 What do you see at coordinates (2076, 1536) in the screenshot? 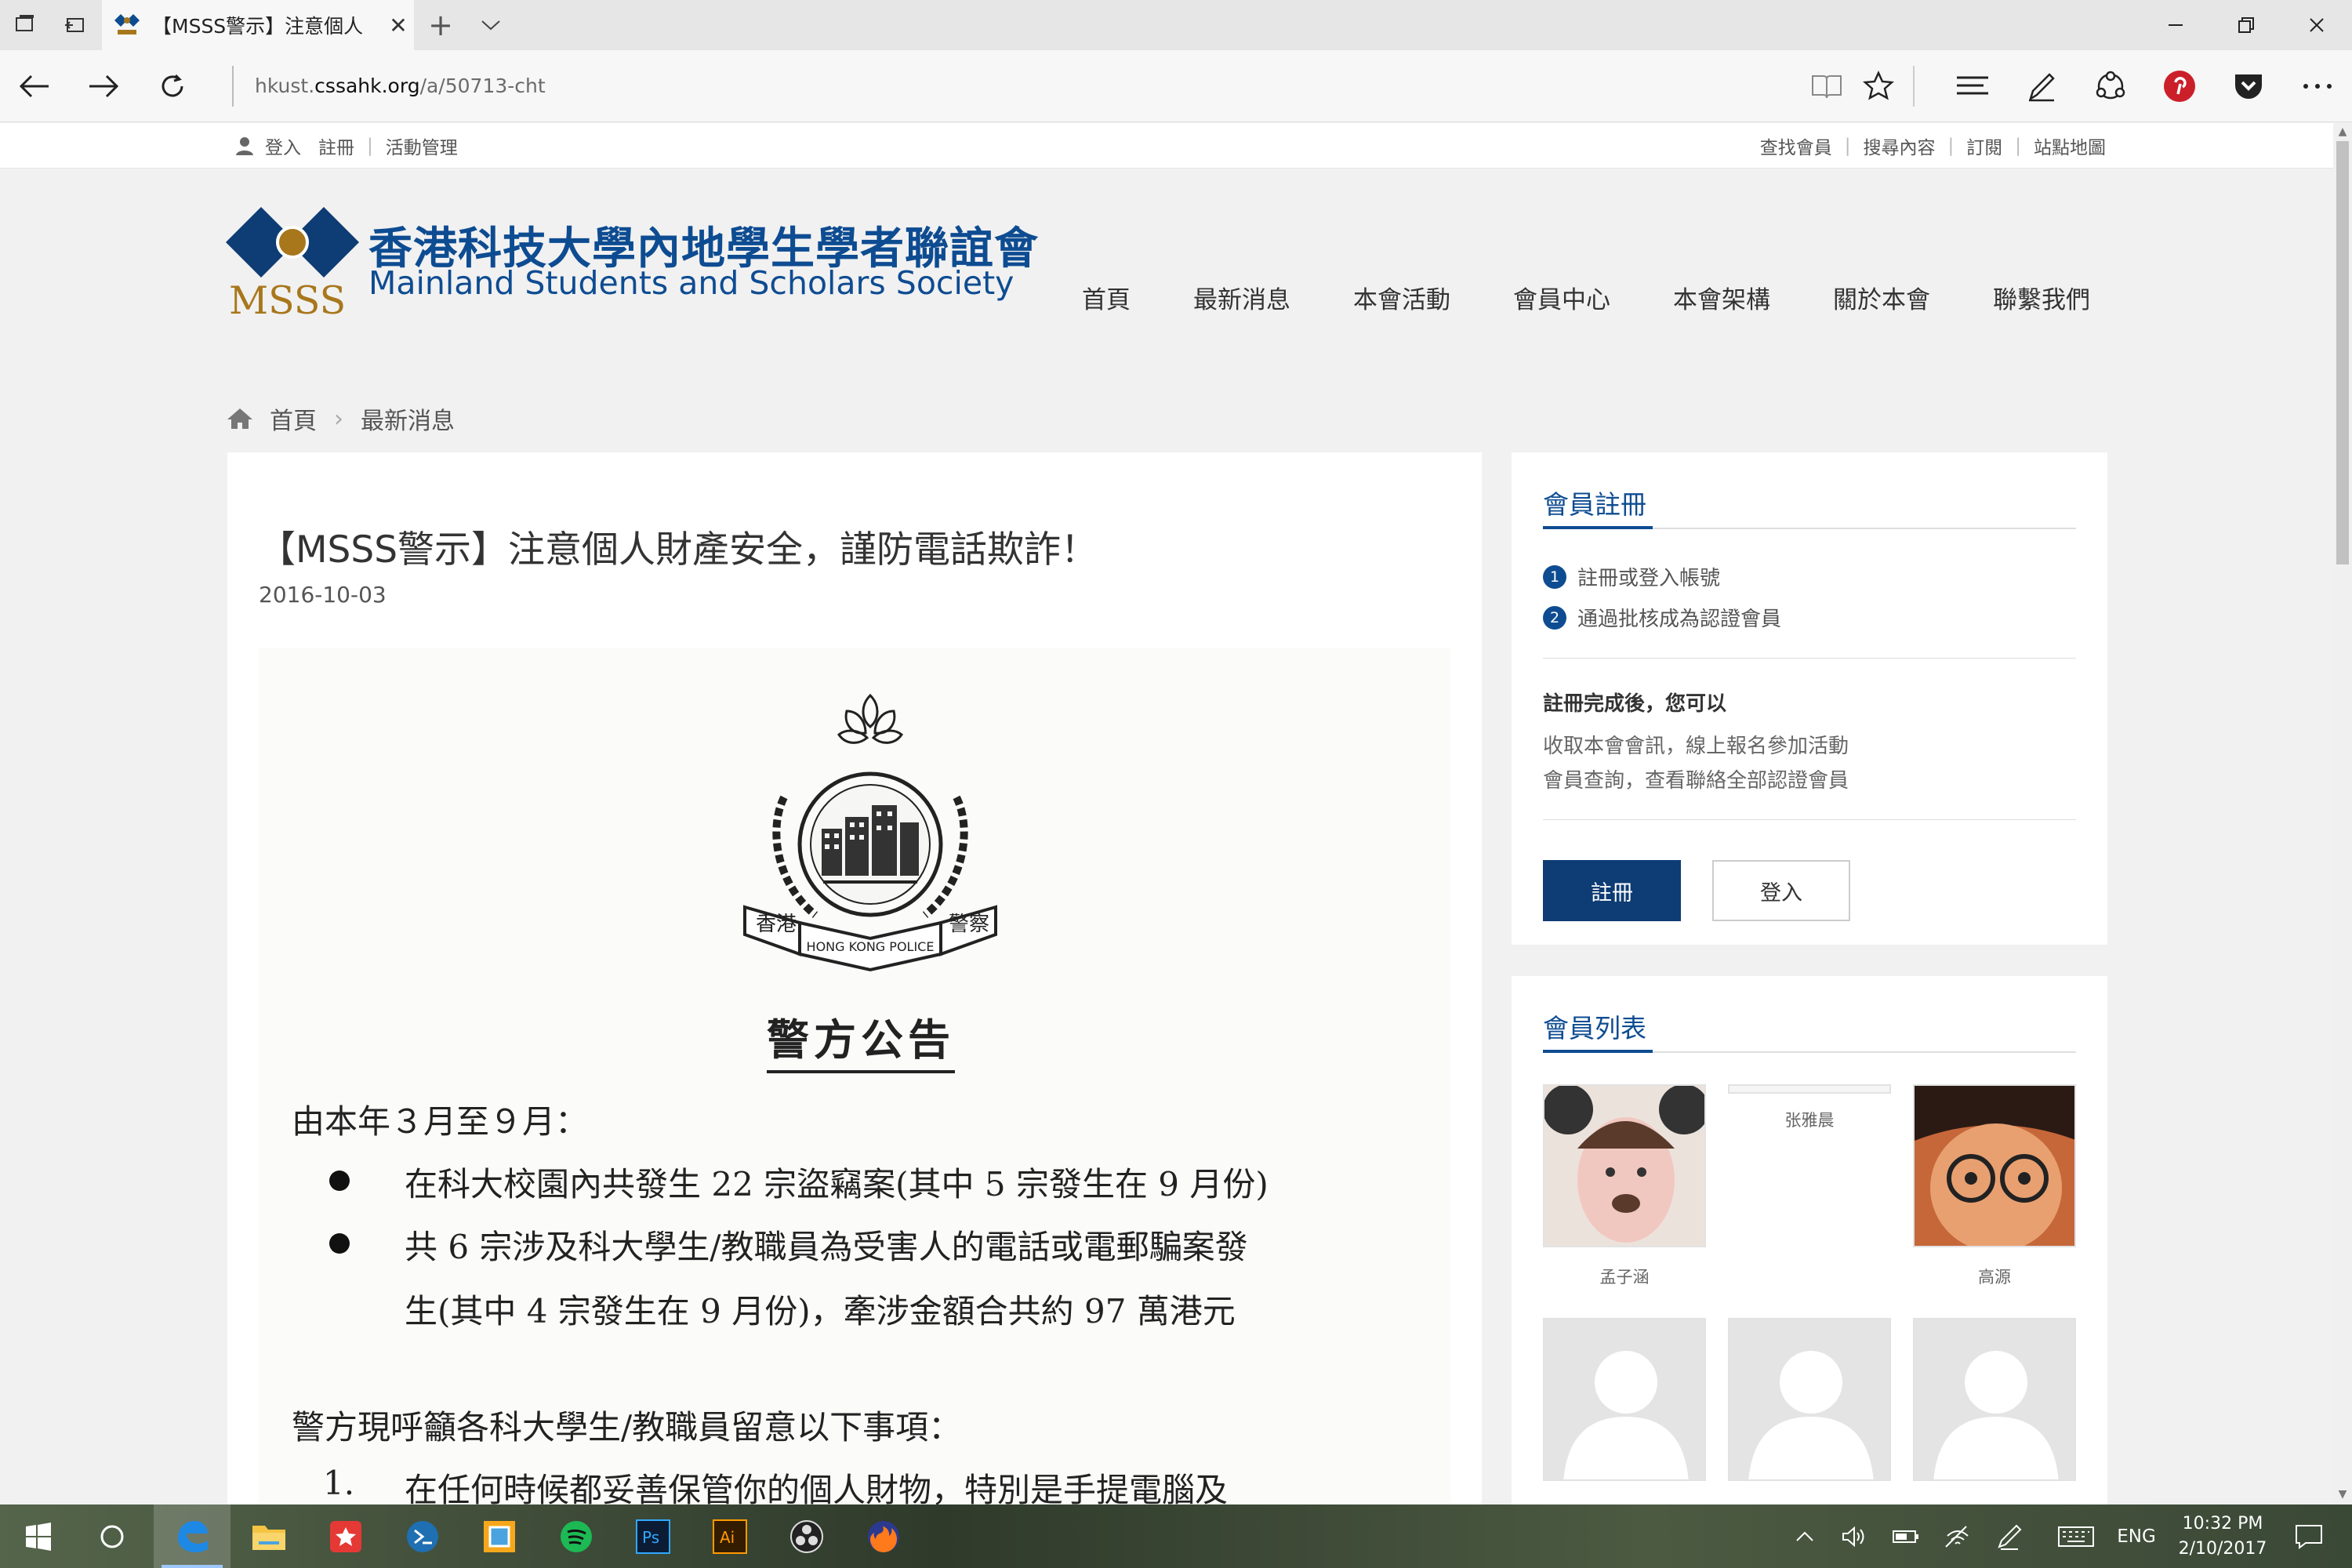
I see `touch-keyboard-icon` at bounding box center [2076, 1536].